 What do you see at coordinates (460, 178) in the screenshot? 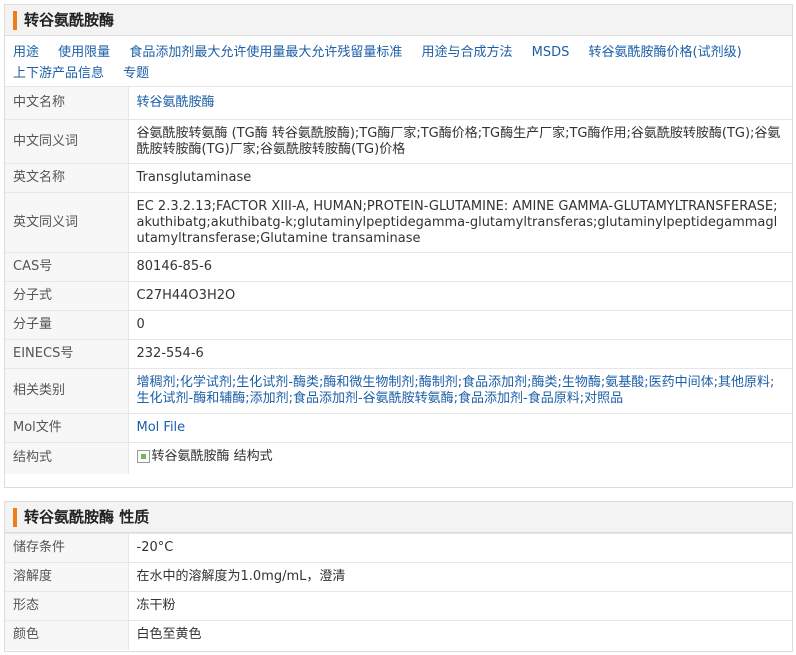
I see `row-value: Transglutaminase` at bounding box center [460, 178].